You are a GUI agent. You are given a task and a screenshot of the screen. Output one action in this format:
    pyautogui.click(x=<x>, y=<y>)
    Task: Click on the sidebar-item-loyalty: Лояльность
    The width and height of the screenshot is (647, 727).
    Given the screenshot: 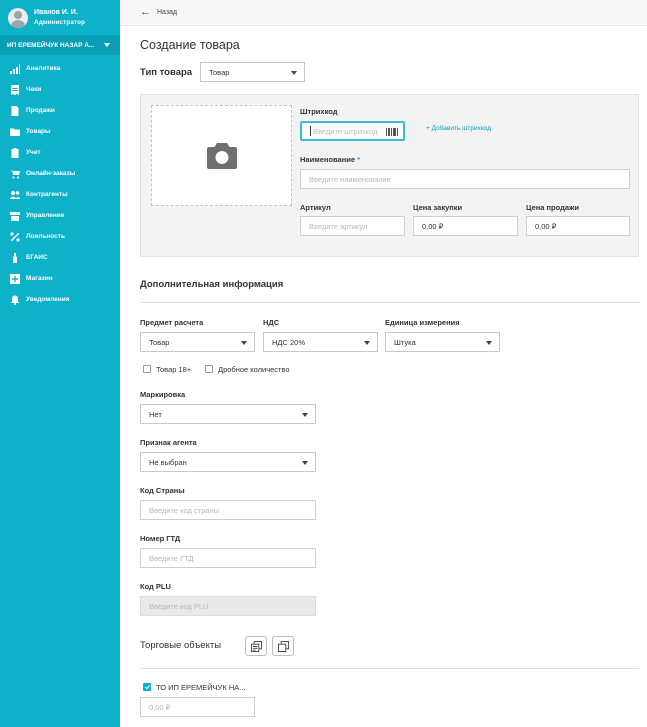 What is the action you would take?
    pyautogui.click(x=60, y=236)
    